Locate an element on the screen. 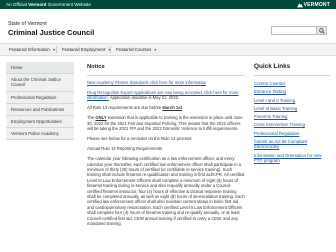 The height and width of the screenshot is (252, 336). sidebar-item-employment: Employment Opportunities is located at coordinates (40, 122).